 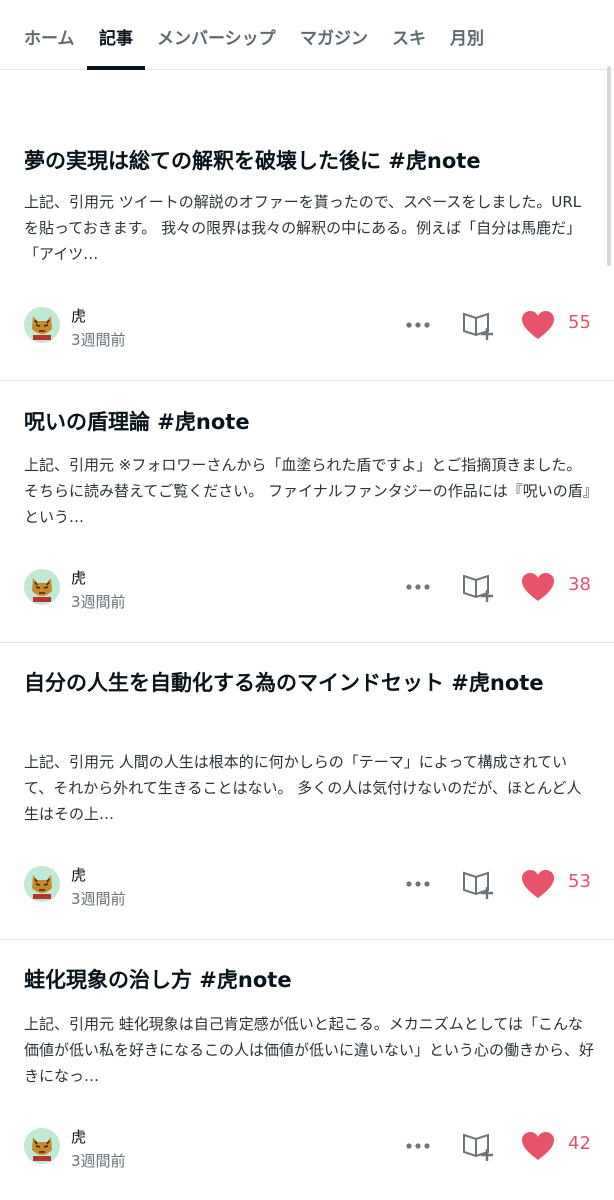 I want to click on tab-bar: ホーム 記事 メンバーシップ マガジン スキ 月別, so click(x=307, y=35).